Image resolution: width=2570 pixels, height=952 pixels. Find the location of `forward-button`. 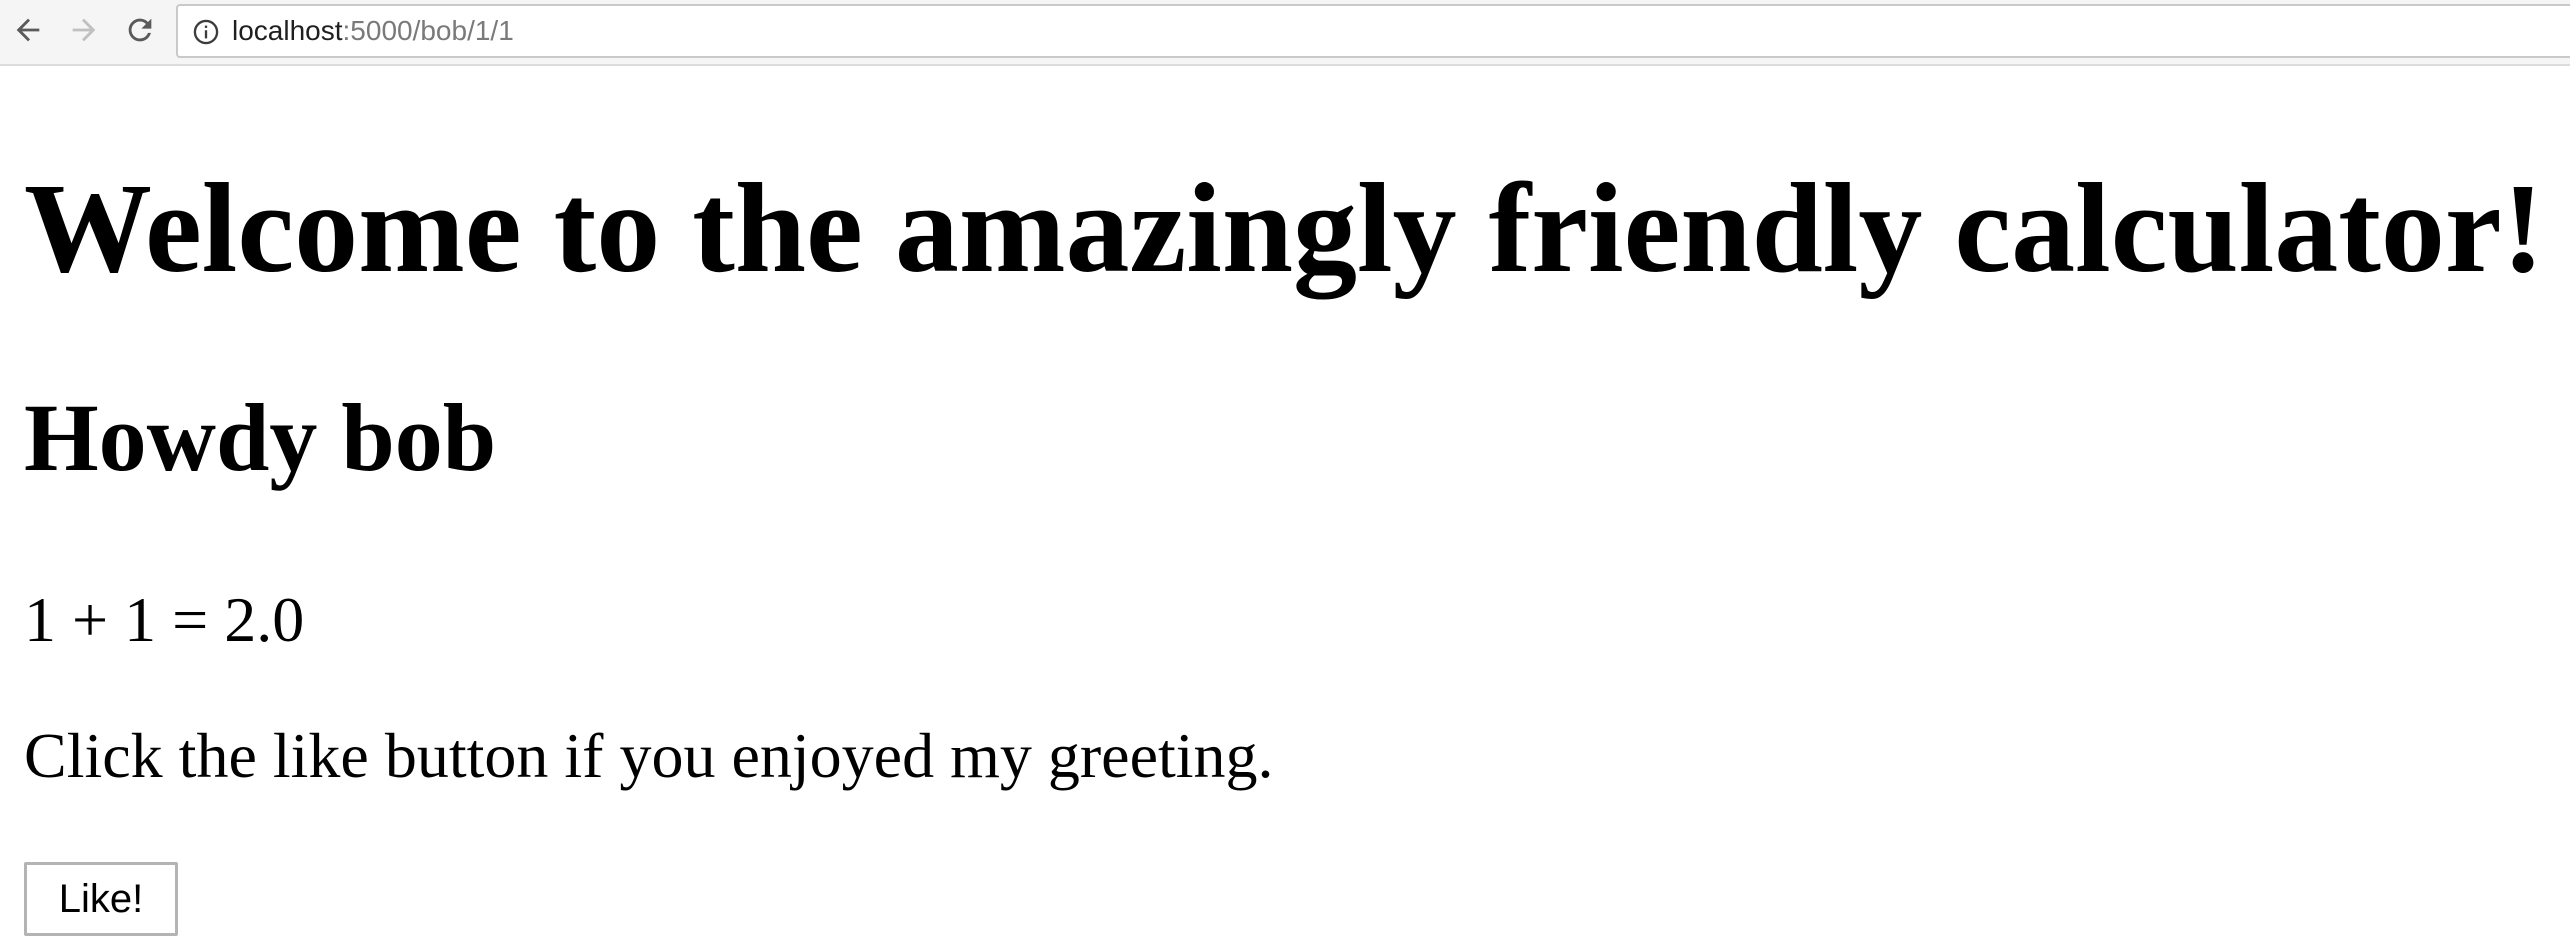

forward-button is located at coordinates (84, 30).